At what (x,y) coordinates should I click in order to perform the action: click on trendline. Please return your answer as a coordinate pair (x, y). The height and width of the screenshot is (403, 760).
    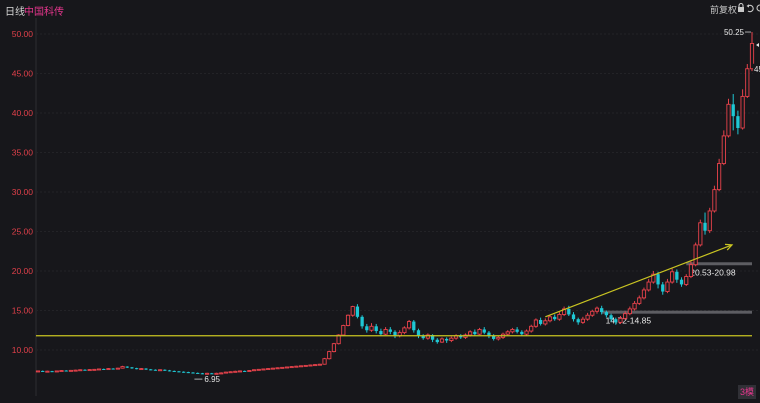
    Looking at the image, I should click on (639, 281).